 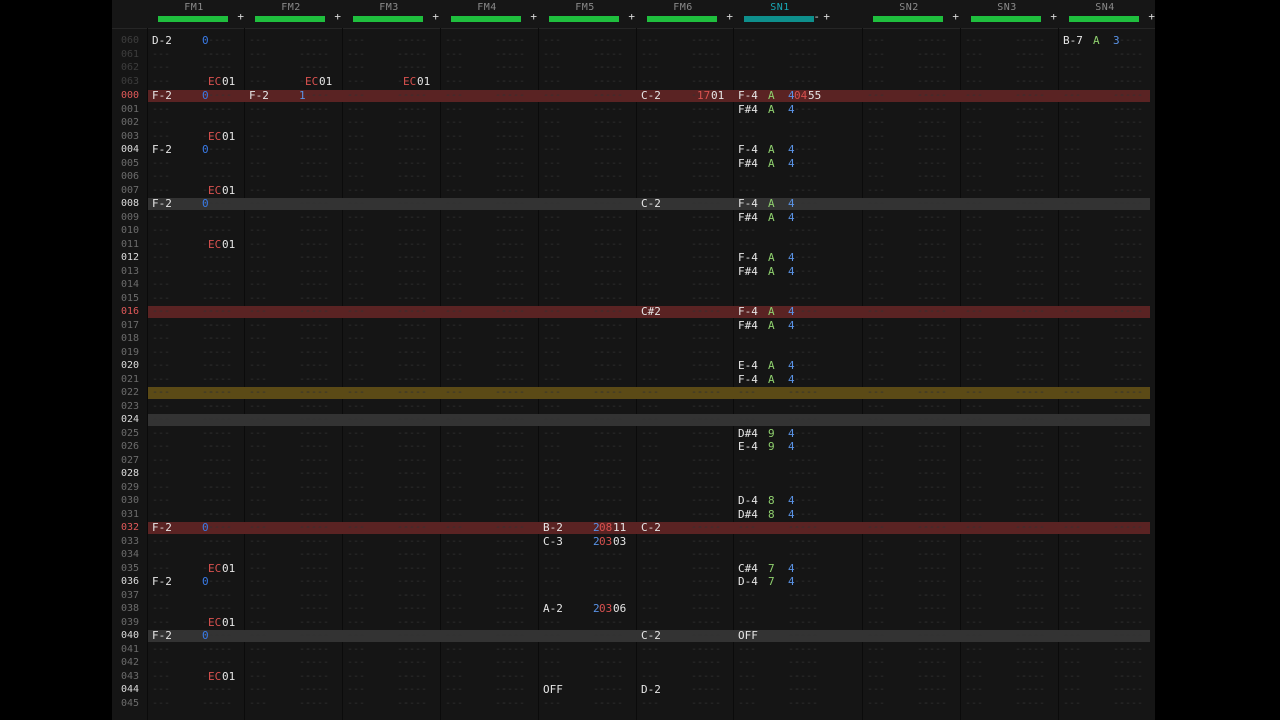 What do you see at coordinates (788, 14) in the screenshot?
I see `channel-header-sn1: SN1 + -` at bounding box center [788, 14].